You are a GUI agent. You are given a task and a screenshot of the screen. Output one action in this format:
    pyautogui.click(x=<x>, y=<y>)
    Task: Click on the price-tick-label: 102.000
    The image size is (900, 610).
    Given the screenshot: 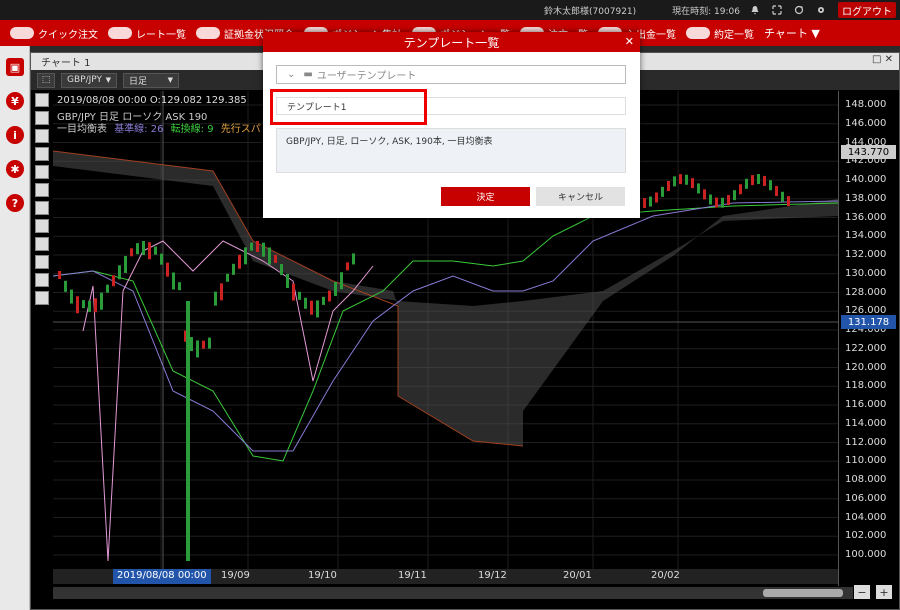 What is the action you would take?
    pyautogui.click(x=866, y=536)
    